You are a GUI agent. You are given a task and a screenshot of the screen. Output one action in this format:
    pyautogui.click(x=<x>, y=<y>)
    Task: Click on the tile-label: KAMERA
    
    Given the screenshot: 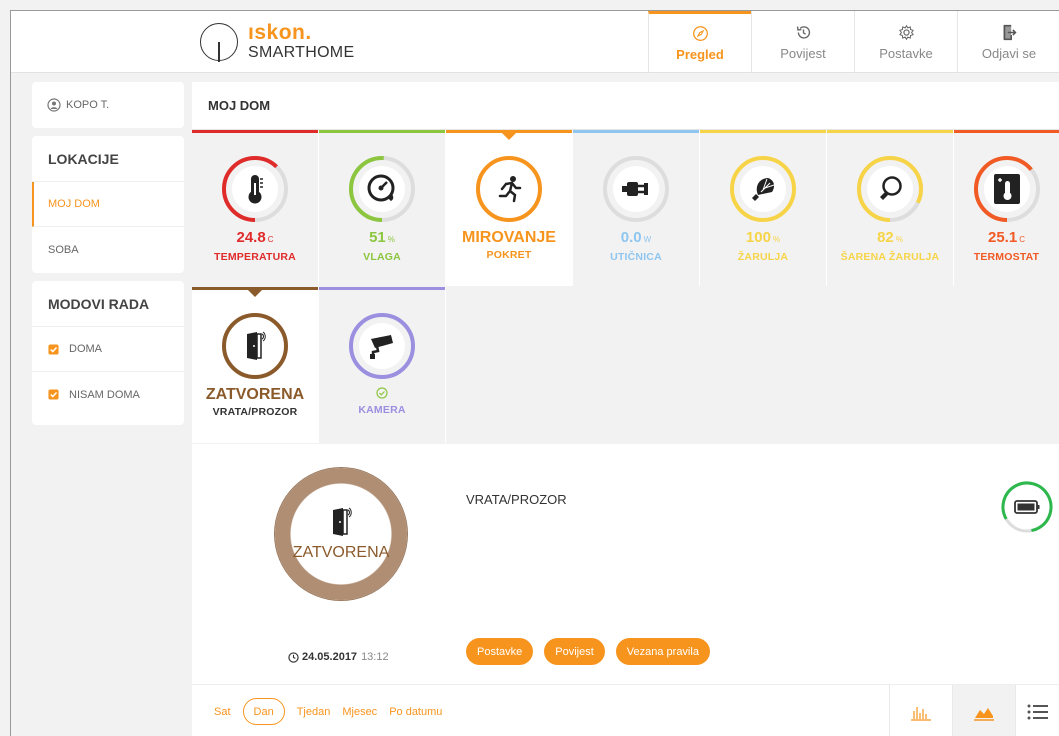 What is the action you would take?
    pyautogui.click(x=382, y=410)
    